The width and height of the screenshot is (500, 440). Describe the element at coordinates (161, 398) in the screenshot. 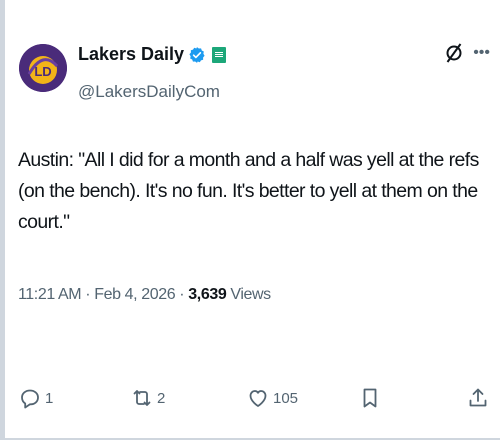

I see `repost-count: 2` at that location.